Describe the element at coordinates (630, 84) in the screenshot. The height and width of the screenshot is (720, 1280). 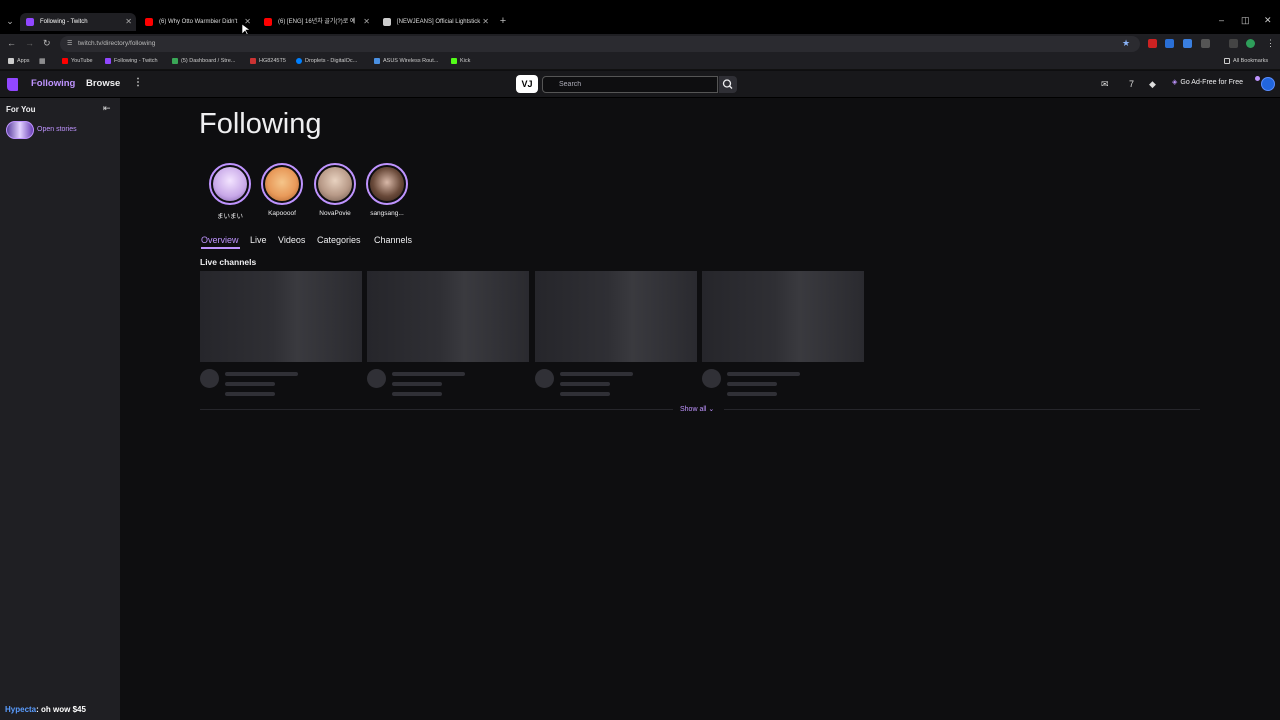
I see `search-input` at that location.